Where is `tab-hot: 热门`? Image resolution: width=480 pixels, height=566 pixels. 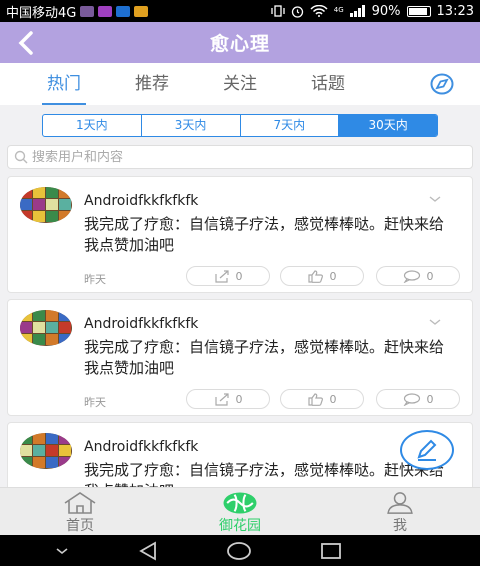 tab-hot: 热门 is located at coordinates (64, 84).